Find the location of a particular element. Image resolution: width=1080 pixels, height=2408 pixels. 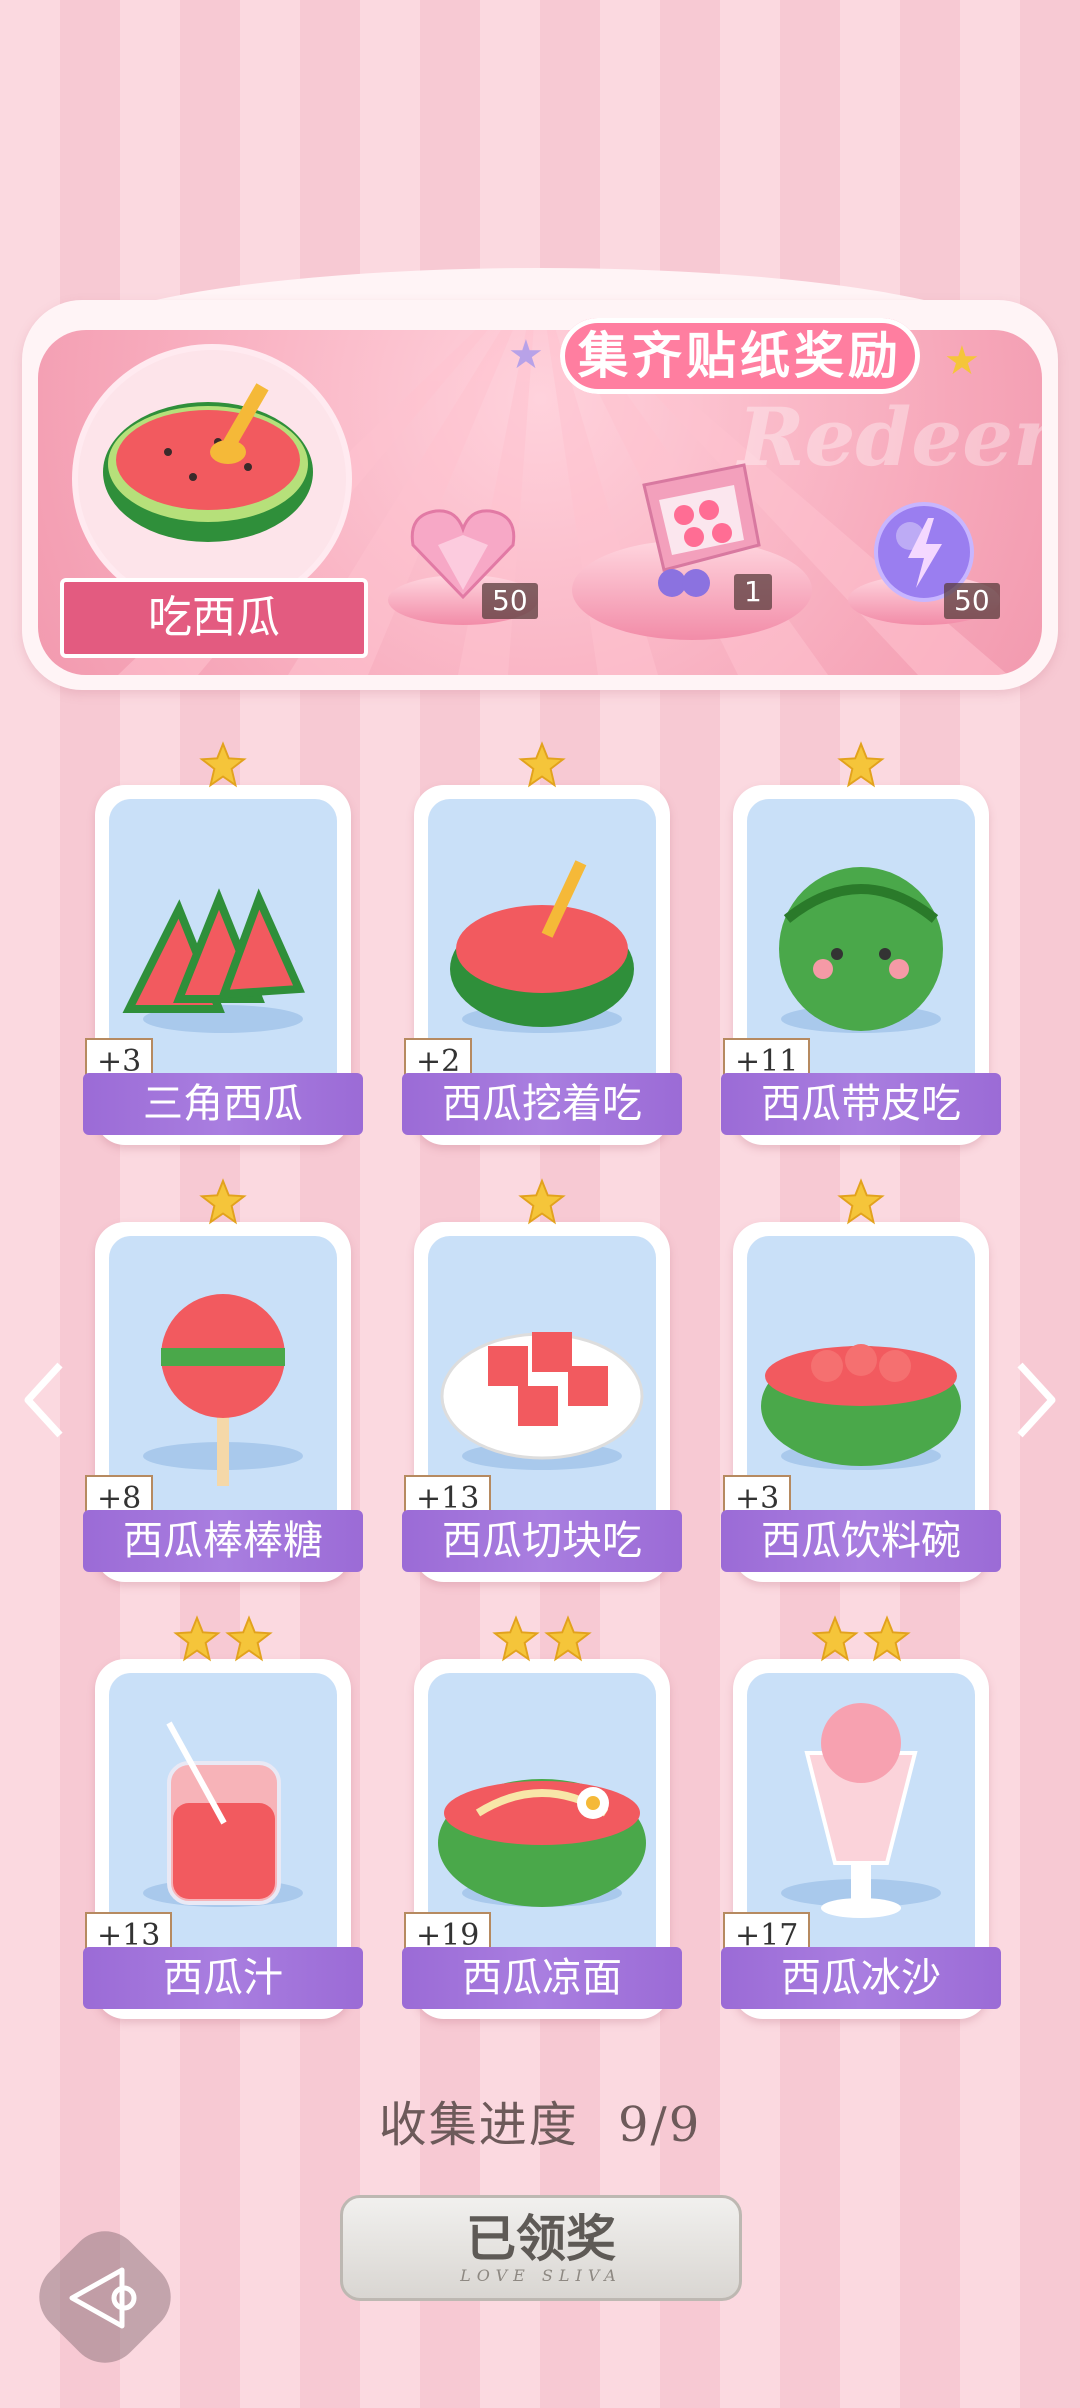

watermelon-slices-icon is located at coordinates (213, 960).